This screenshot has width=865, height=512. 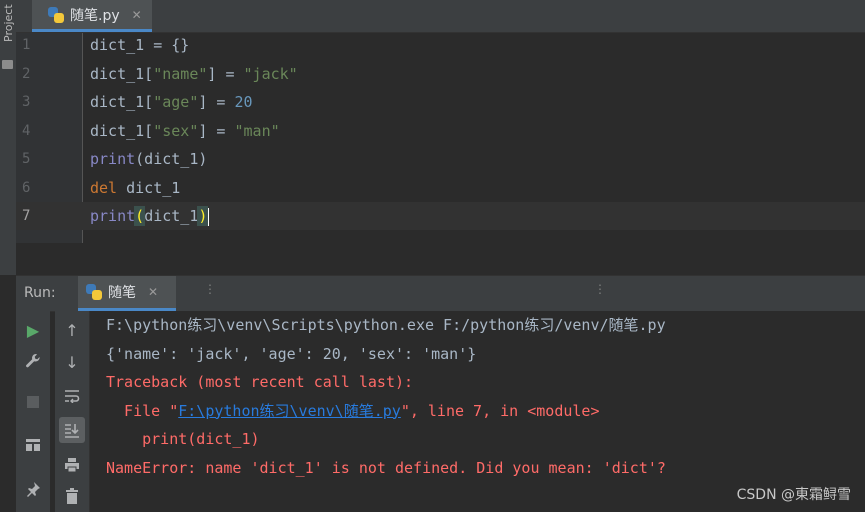 I want to click on code-token: dict_1 = {}, so click(x=140, y=45).